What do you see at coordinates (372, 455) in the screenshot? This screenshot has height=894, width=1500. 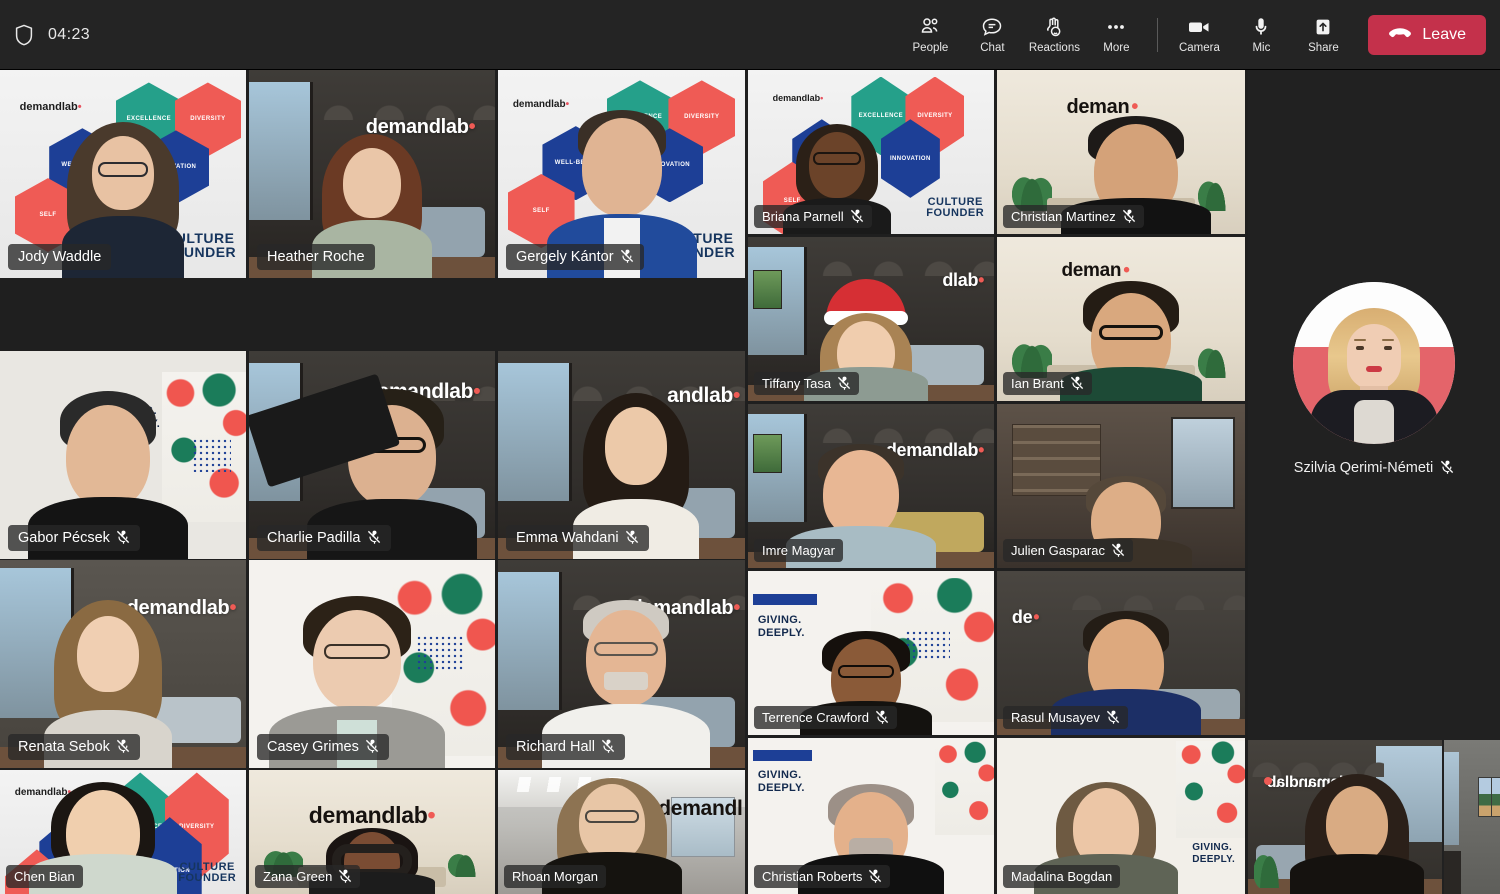 I see `video-tile: demandlab• Charlie Padilla` at bounding box center [372, 455].